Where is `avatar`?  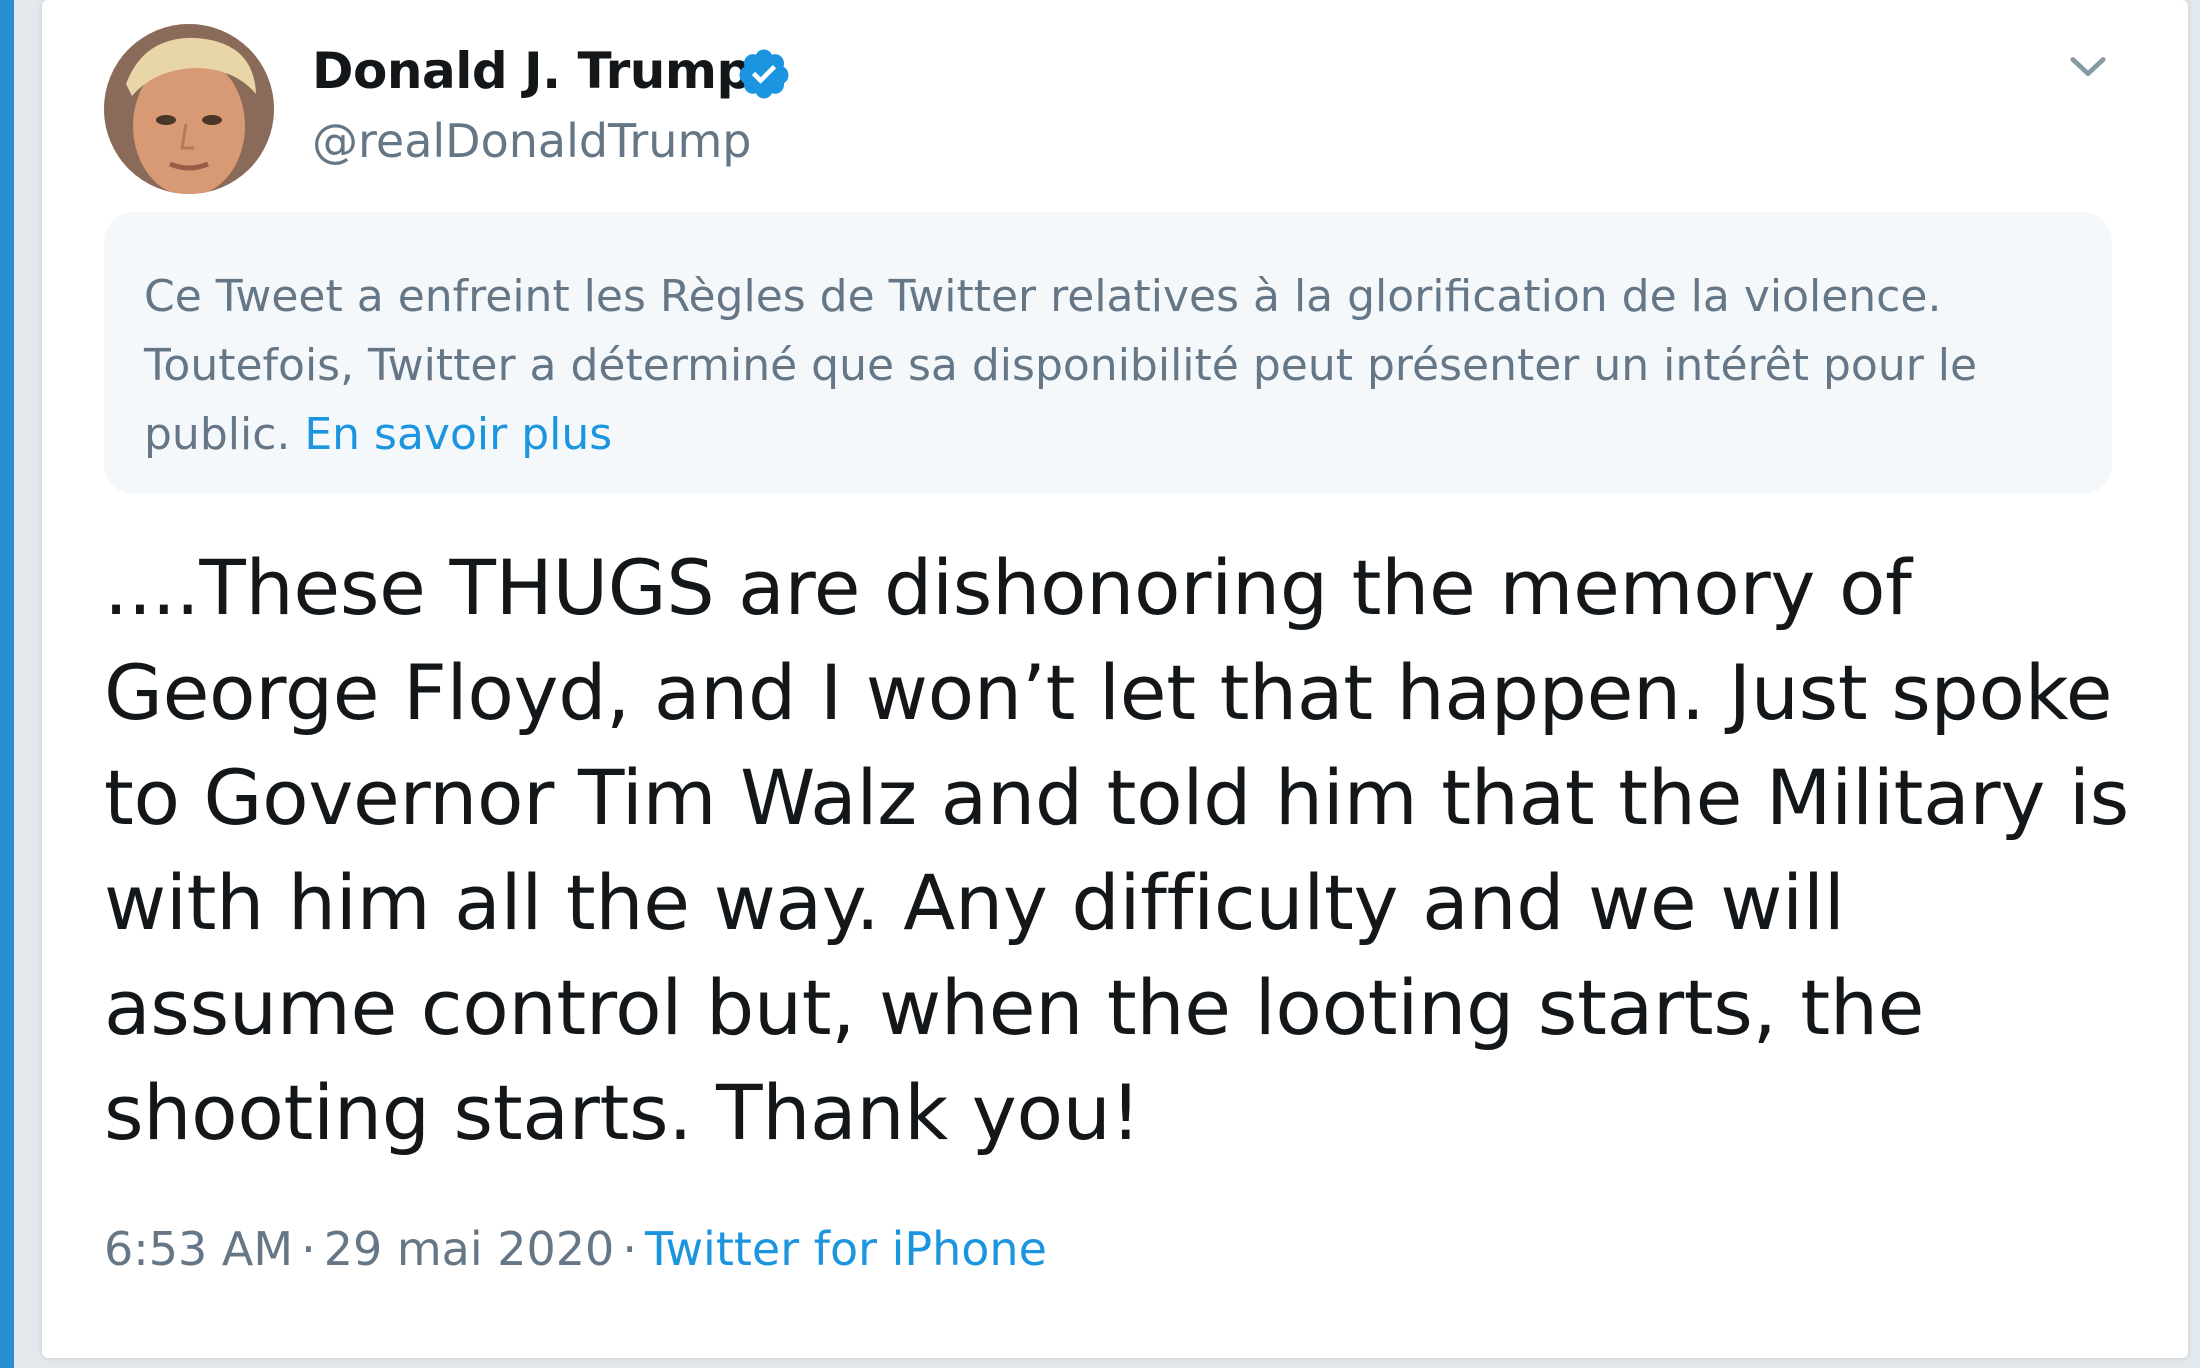
avatar is located at coordinates (189, 109).